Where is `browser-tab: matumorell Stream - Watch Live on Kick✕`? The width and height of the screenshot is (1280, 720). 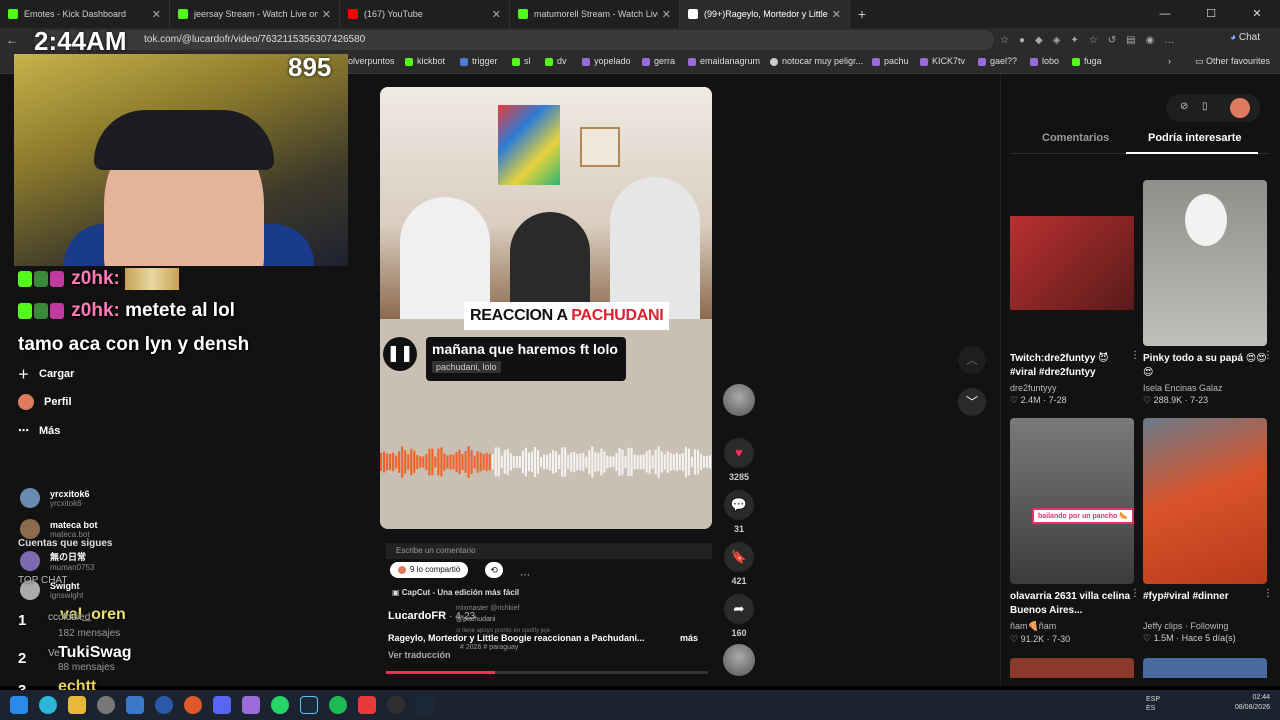 browser-tab: matumorell Stream - Watch Live on Kick✕ is located at coordinates (595, 14).